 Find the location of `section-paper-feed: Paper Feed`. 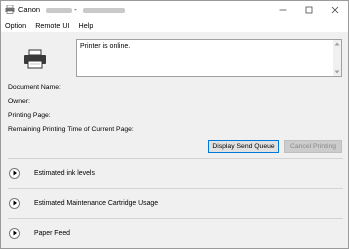

section-paper-feed: Paper Feed is located at coordinates (39, 233).